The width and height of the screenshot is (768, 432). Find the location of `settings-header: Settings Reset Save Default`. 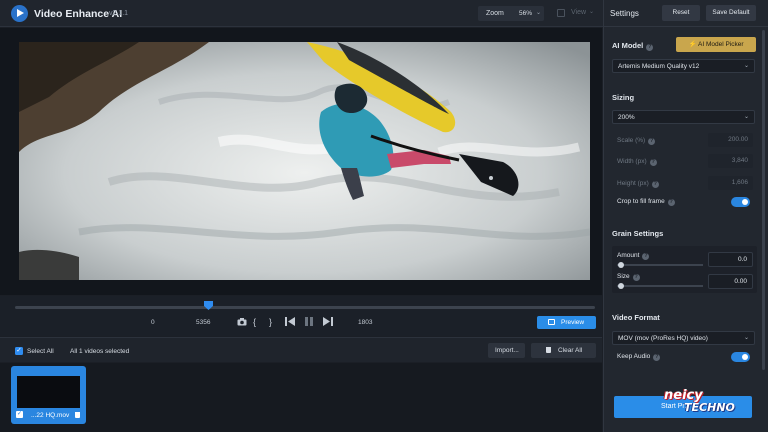

settings-header: Settings Reset Save Default is located at coordinates (686, 13).